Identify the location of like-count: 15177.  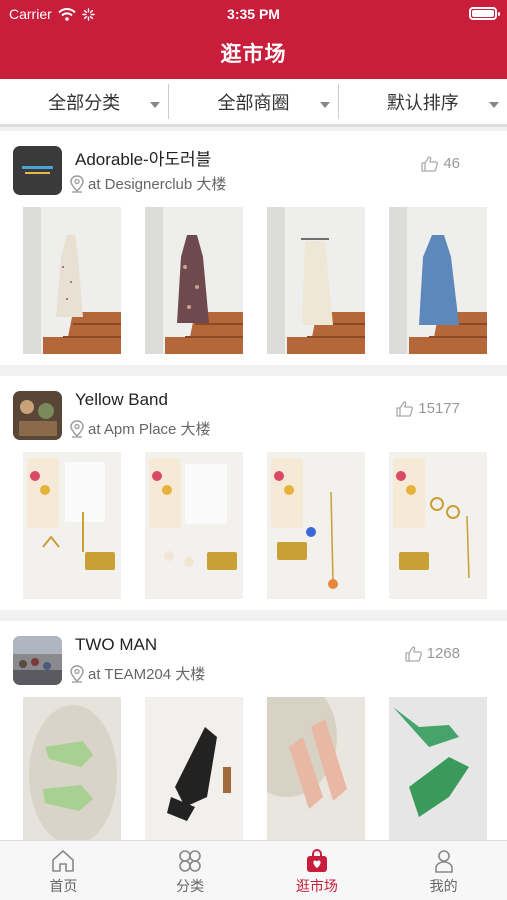
(439, 408).